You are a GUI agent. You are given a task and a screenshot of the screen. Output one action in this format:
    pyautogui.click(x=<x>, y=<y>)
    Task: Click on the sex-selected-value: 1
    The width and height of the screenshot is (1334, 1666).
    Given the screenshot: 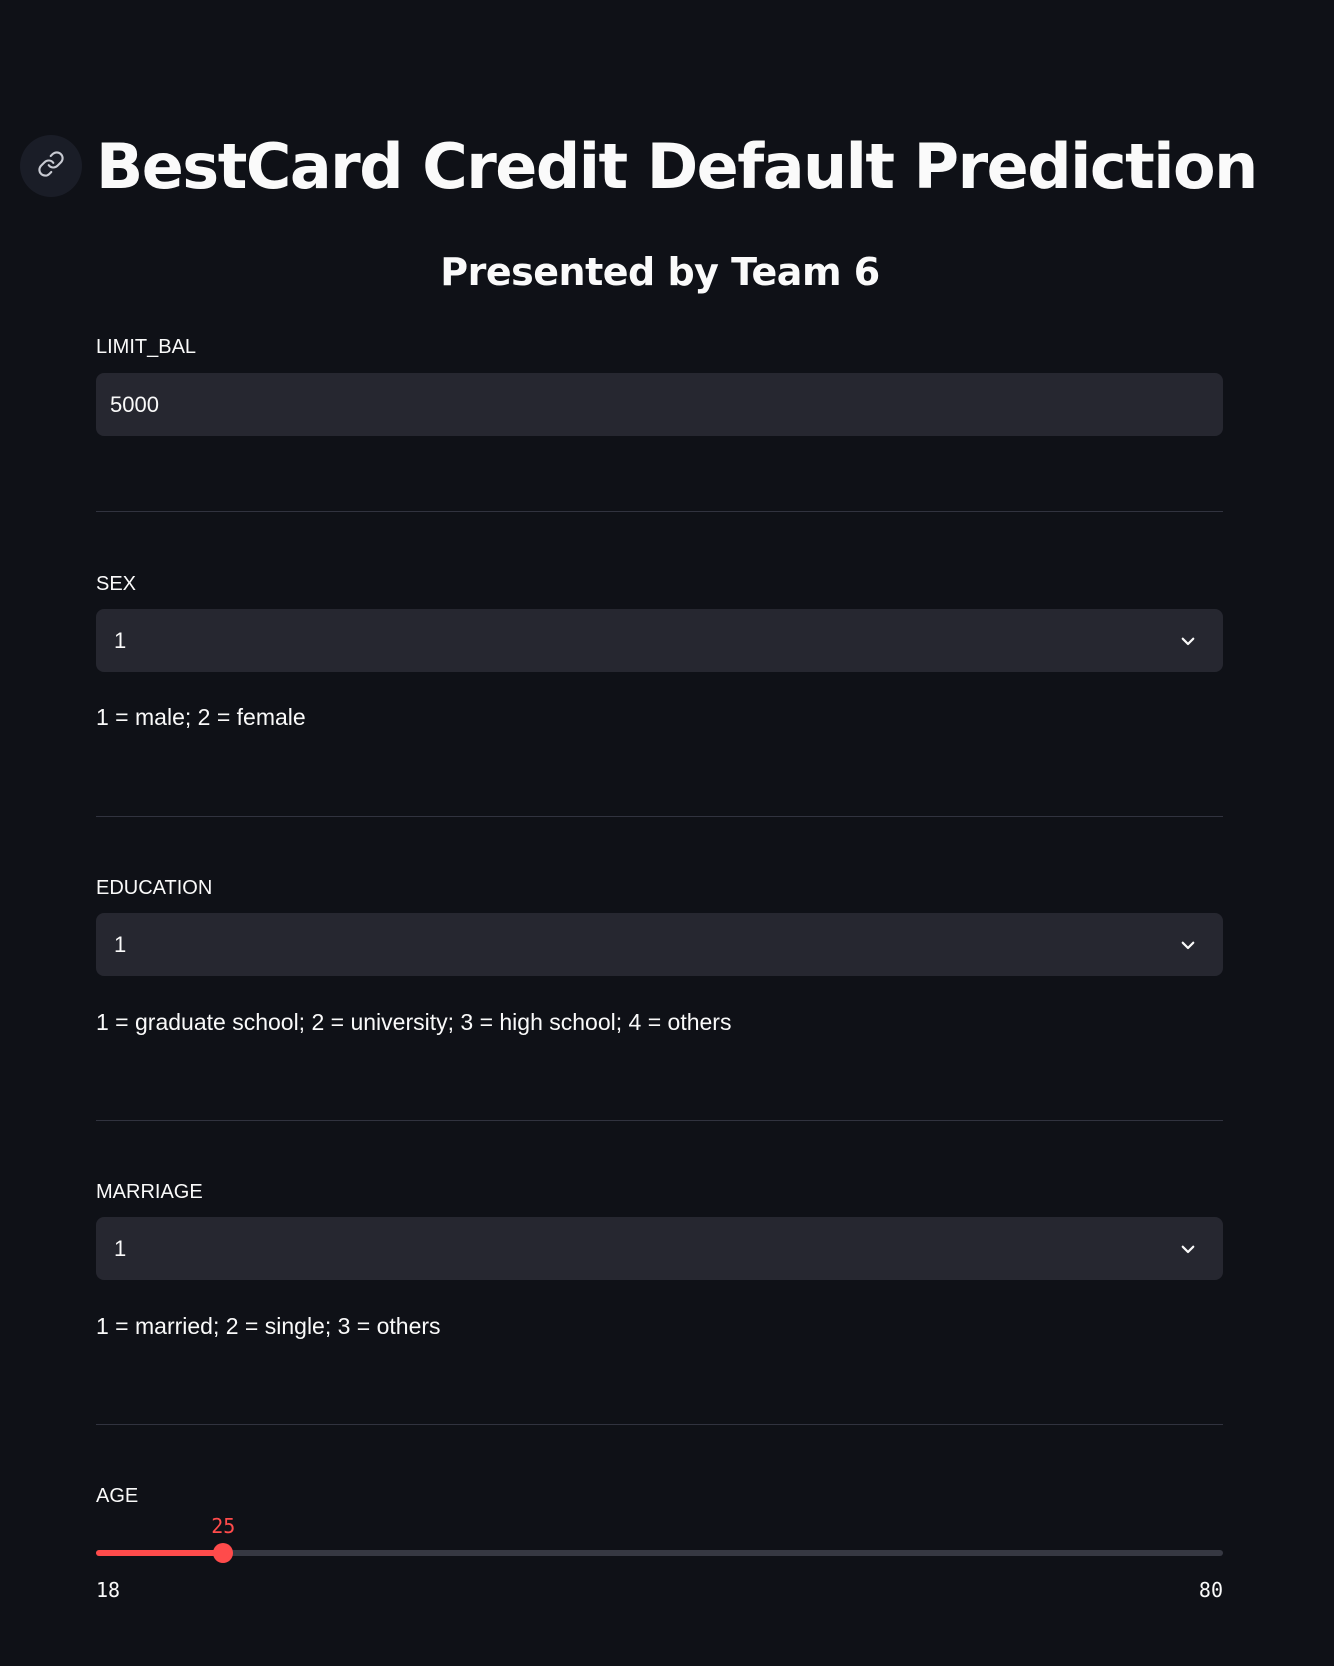 What is the action you would take?
    pyautogui.click(x=120, y=640)
    